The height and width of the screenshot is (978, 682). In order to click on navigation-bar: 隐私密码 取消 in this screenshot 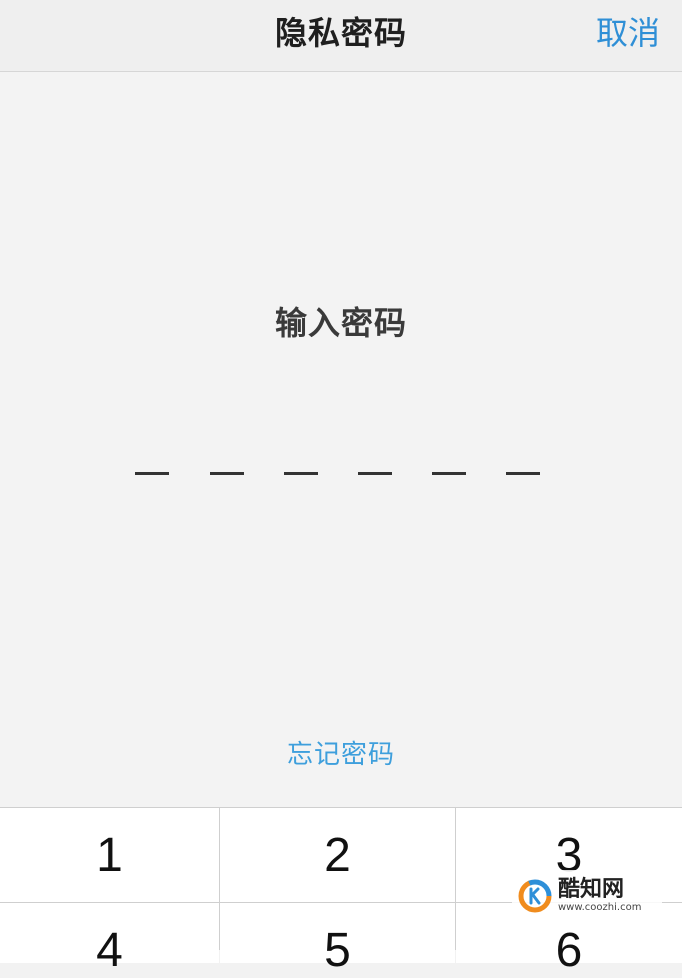, I will do `click(341, 36)`.